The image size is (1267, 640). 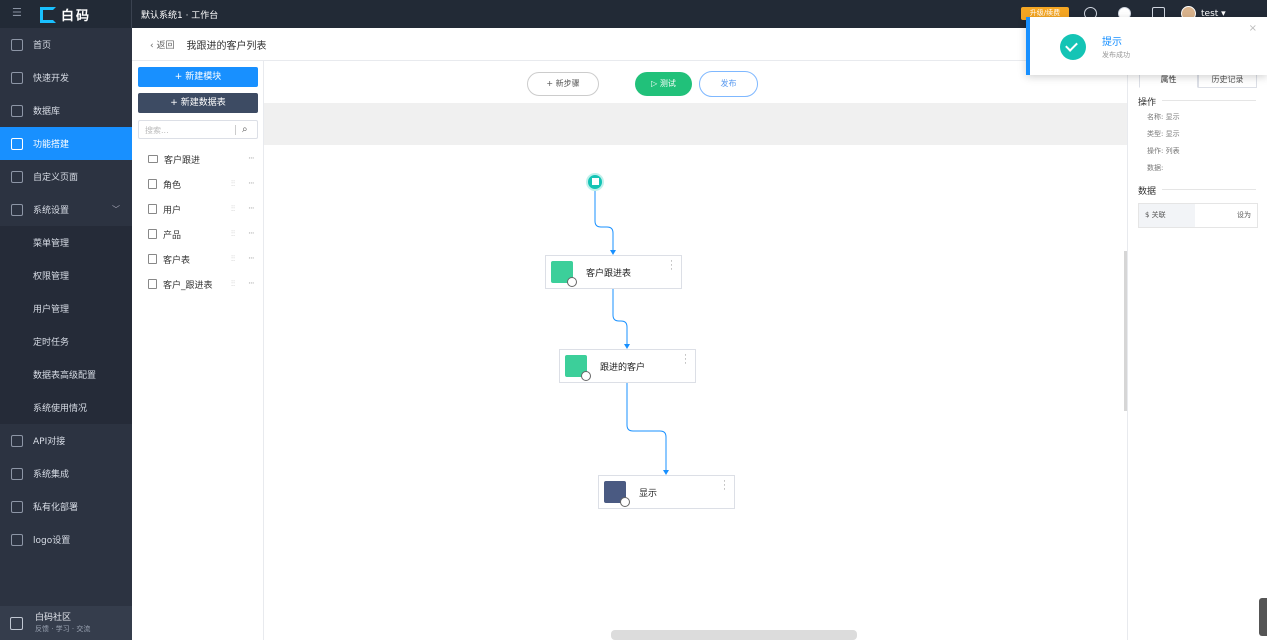 What do you see at coordinates (1116, 55) in the screenshot?
I see `toast-message: 发布成功` at bounding box center [1116, 55].